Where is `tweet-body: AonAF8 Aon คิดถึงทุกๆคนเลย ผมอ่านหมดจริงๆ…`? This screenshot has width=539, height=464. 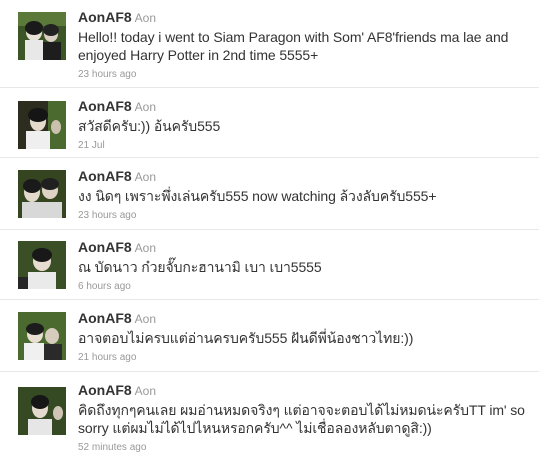 tweet-body: AonAF8 Aon คิดถึงทุกๆคนเลย ผมอ่านหมดจริงๆ… is located at coordinates (304, 418).